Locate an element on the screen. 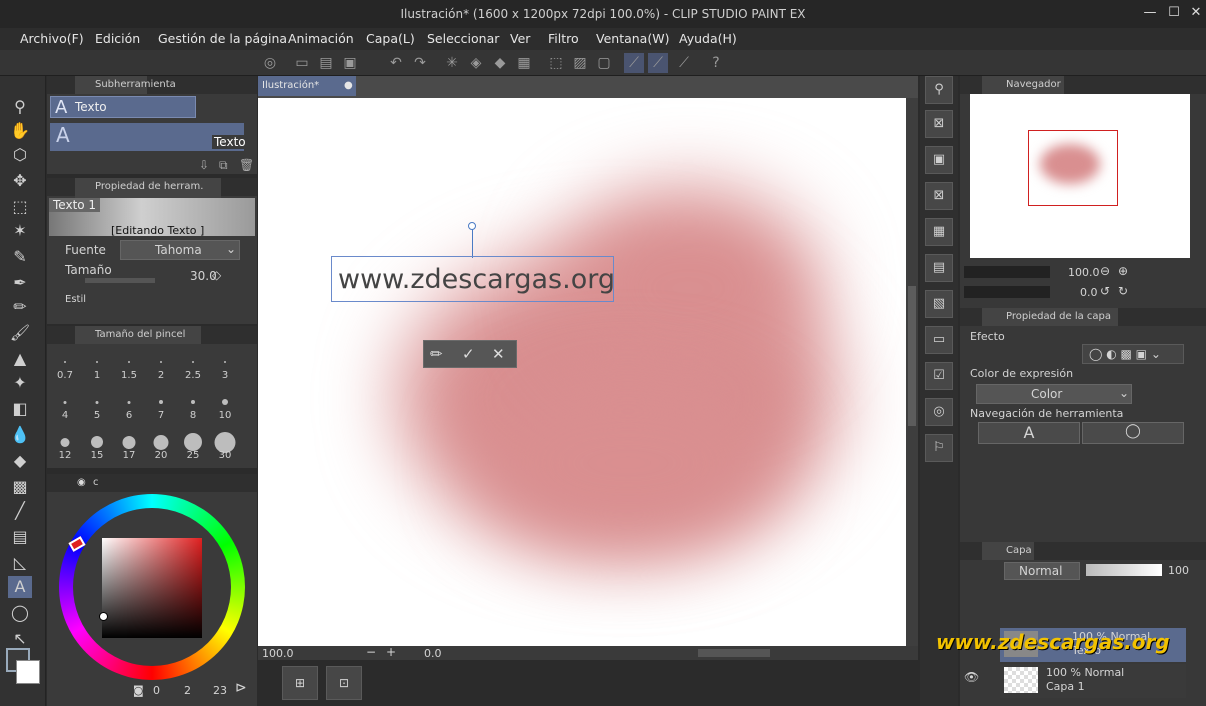 The image size is (1206, 706). zoom-in-icon: + is located at coordinates (391, 652).